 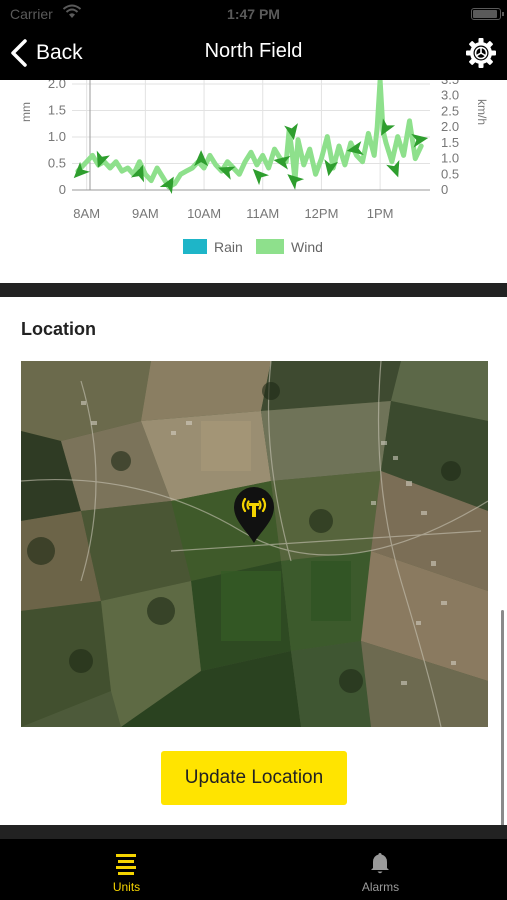 I want to click on right-tick-label: 3.0, so click(x=450, y=95).